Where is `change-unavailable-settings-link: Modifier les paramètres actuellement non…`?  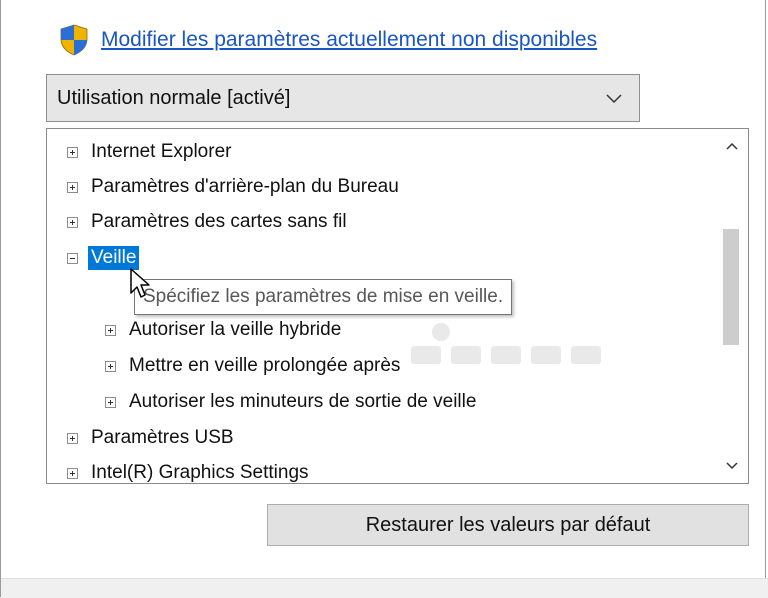 change-unavailable-settings-link: Modifier les paramètres actuellement non… is located at coordinates (328, 40).